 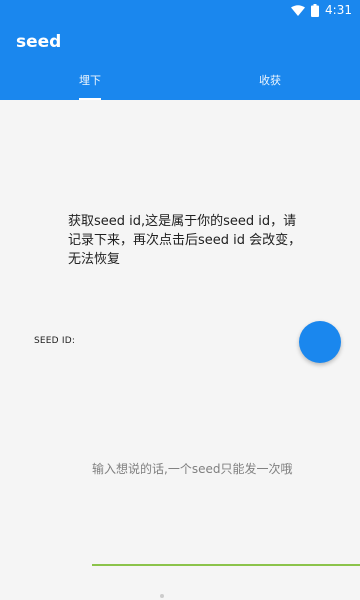 I want to click on scroll-hint-dot, so click(x=162, y=596).